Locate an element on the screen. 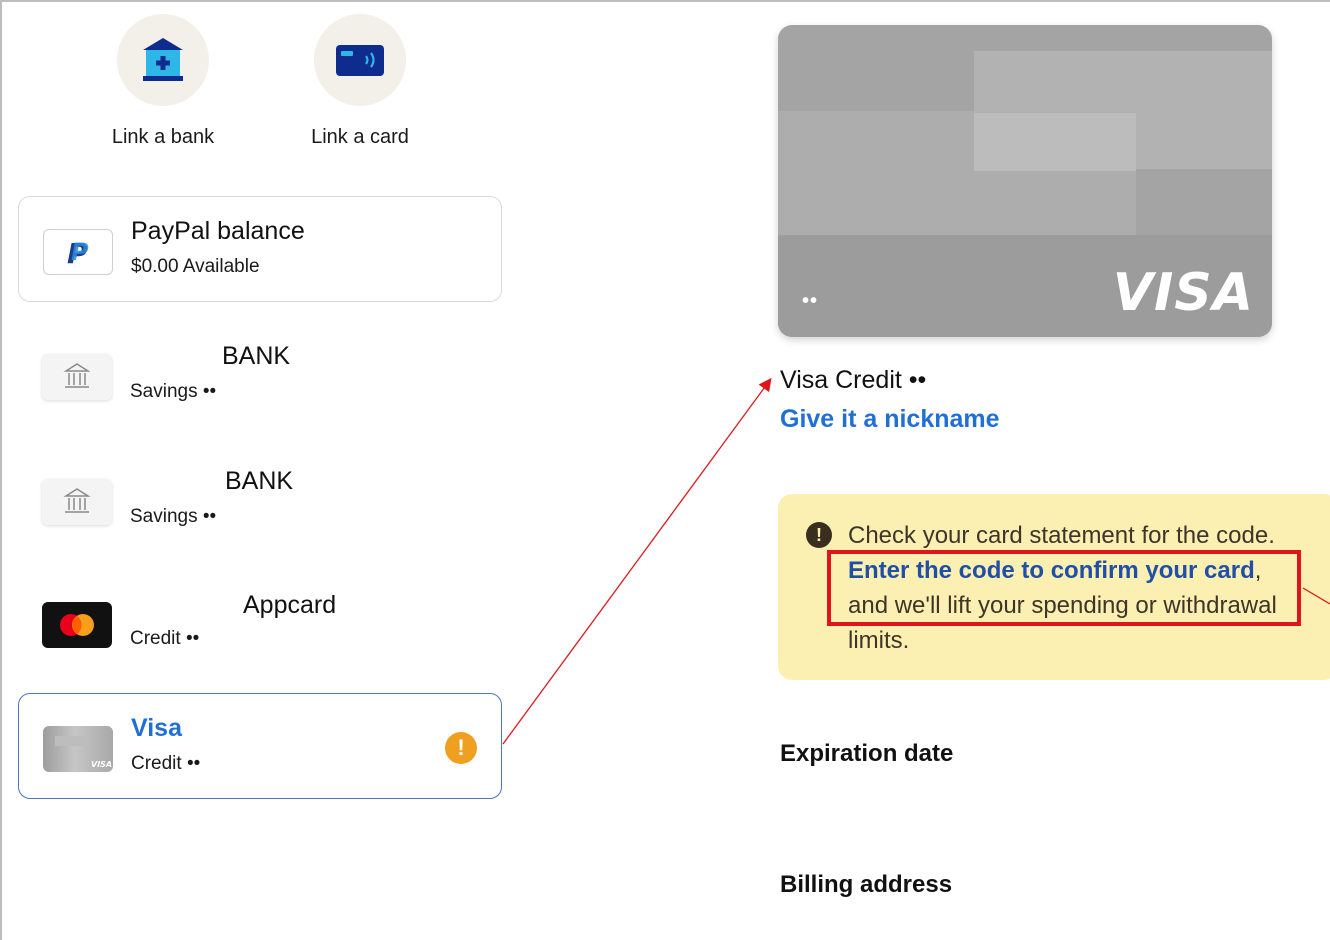  notice-text-before: Check your card statement for the code. is located at coordinates (1061, 535).